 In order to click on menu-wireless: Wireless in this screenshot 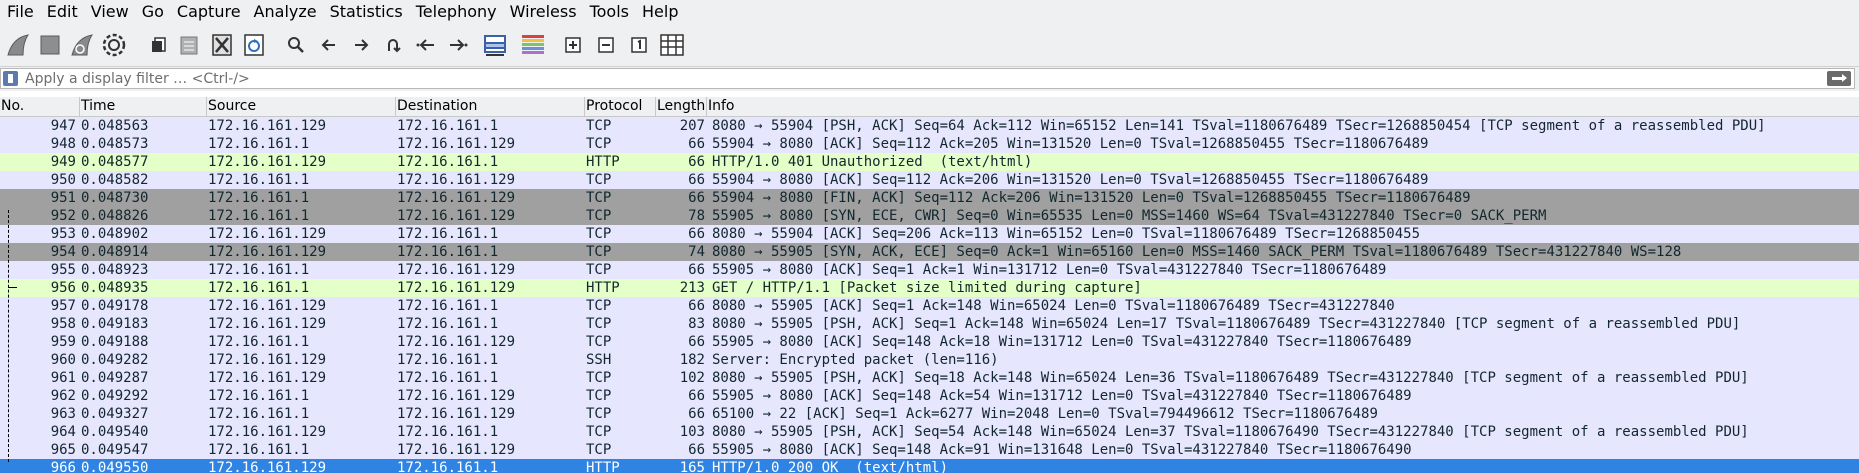, I will do `click(543, 12)`.